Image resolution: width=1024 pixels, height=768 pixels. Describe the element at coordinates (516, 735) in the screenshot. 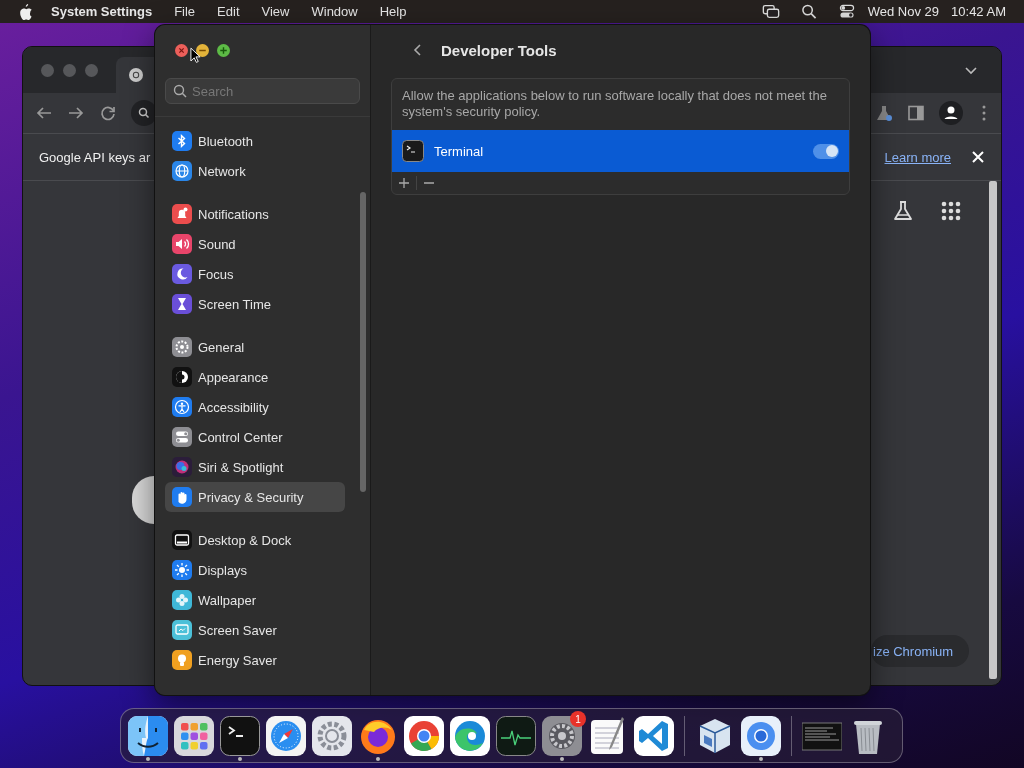

I see `pulse-icon` at that location.